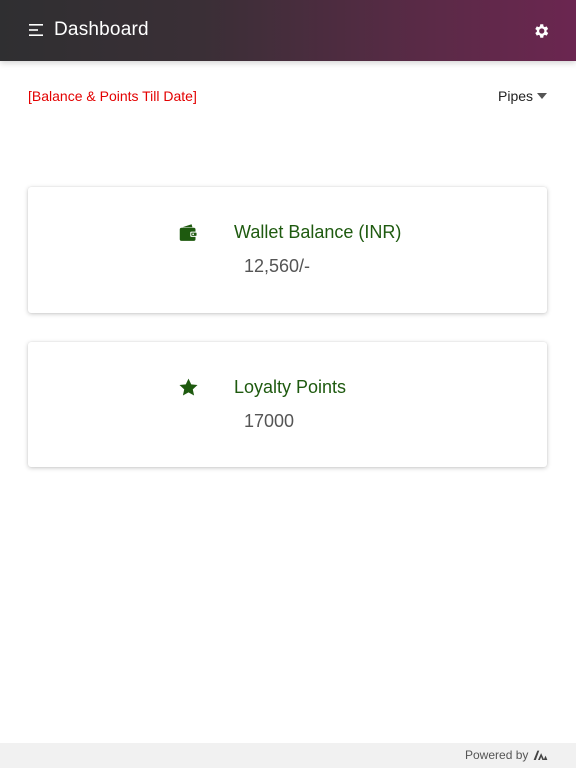 The image size is (576, 768). I want to click on page-title: Dashboard, so click(101, 29).